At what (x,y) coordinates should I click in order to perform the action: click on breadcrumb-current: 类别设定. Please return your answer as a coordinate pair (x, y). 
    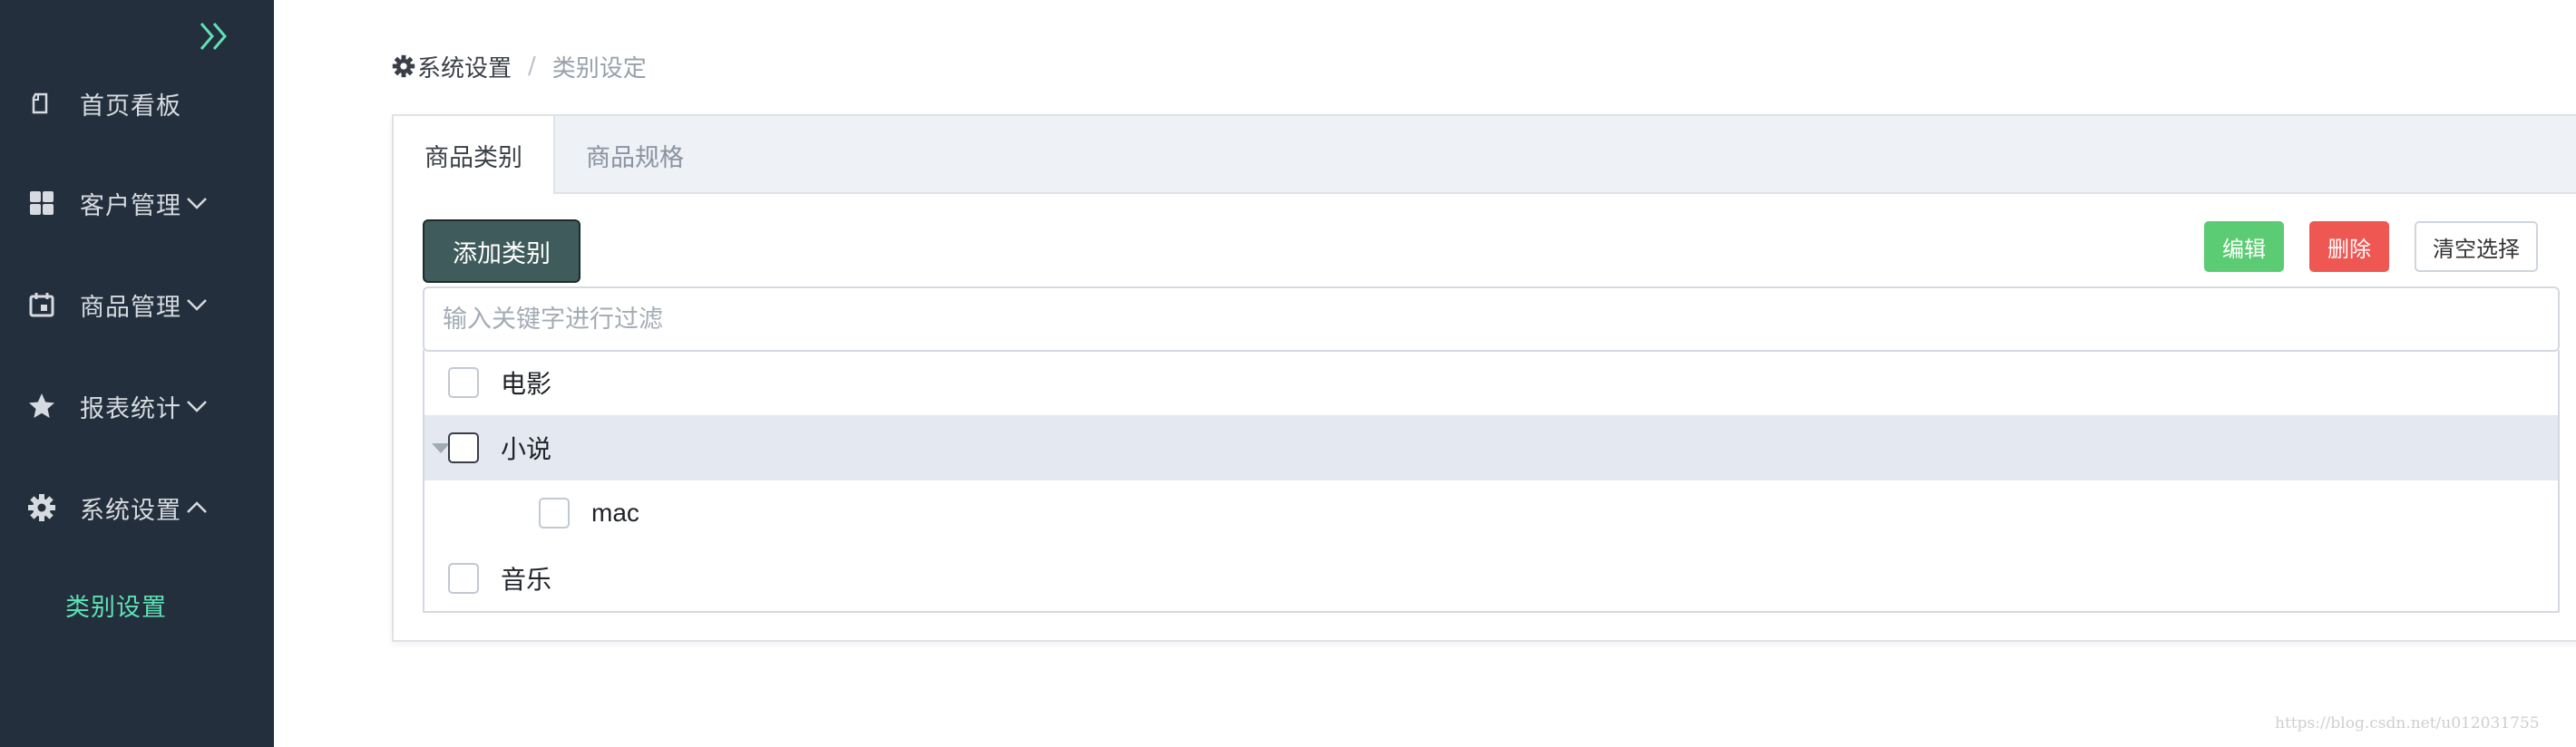
    Looking at the image, I should click on (599, 68).